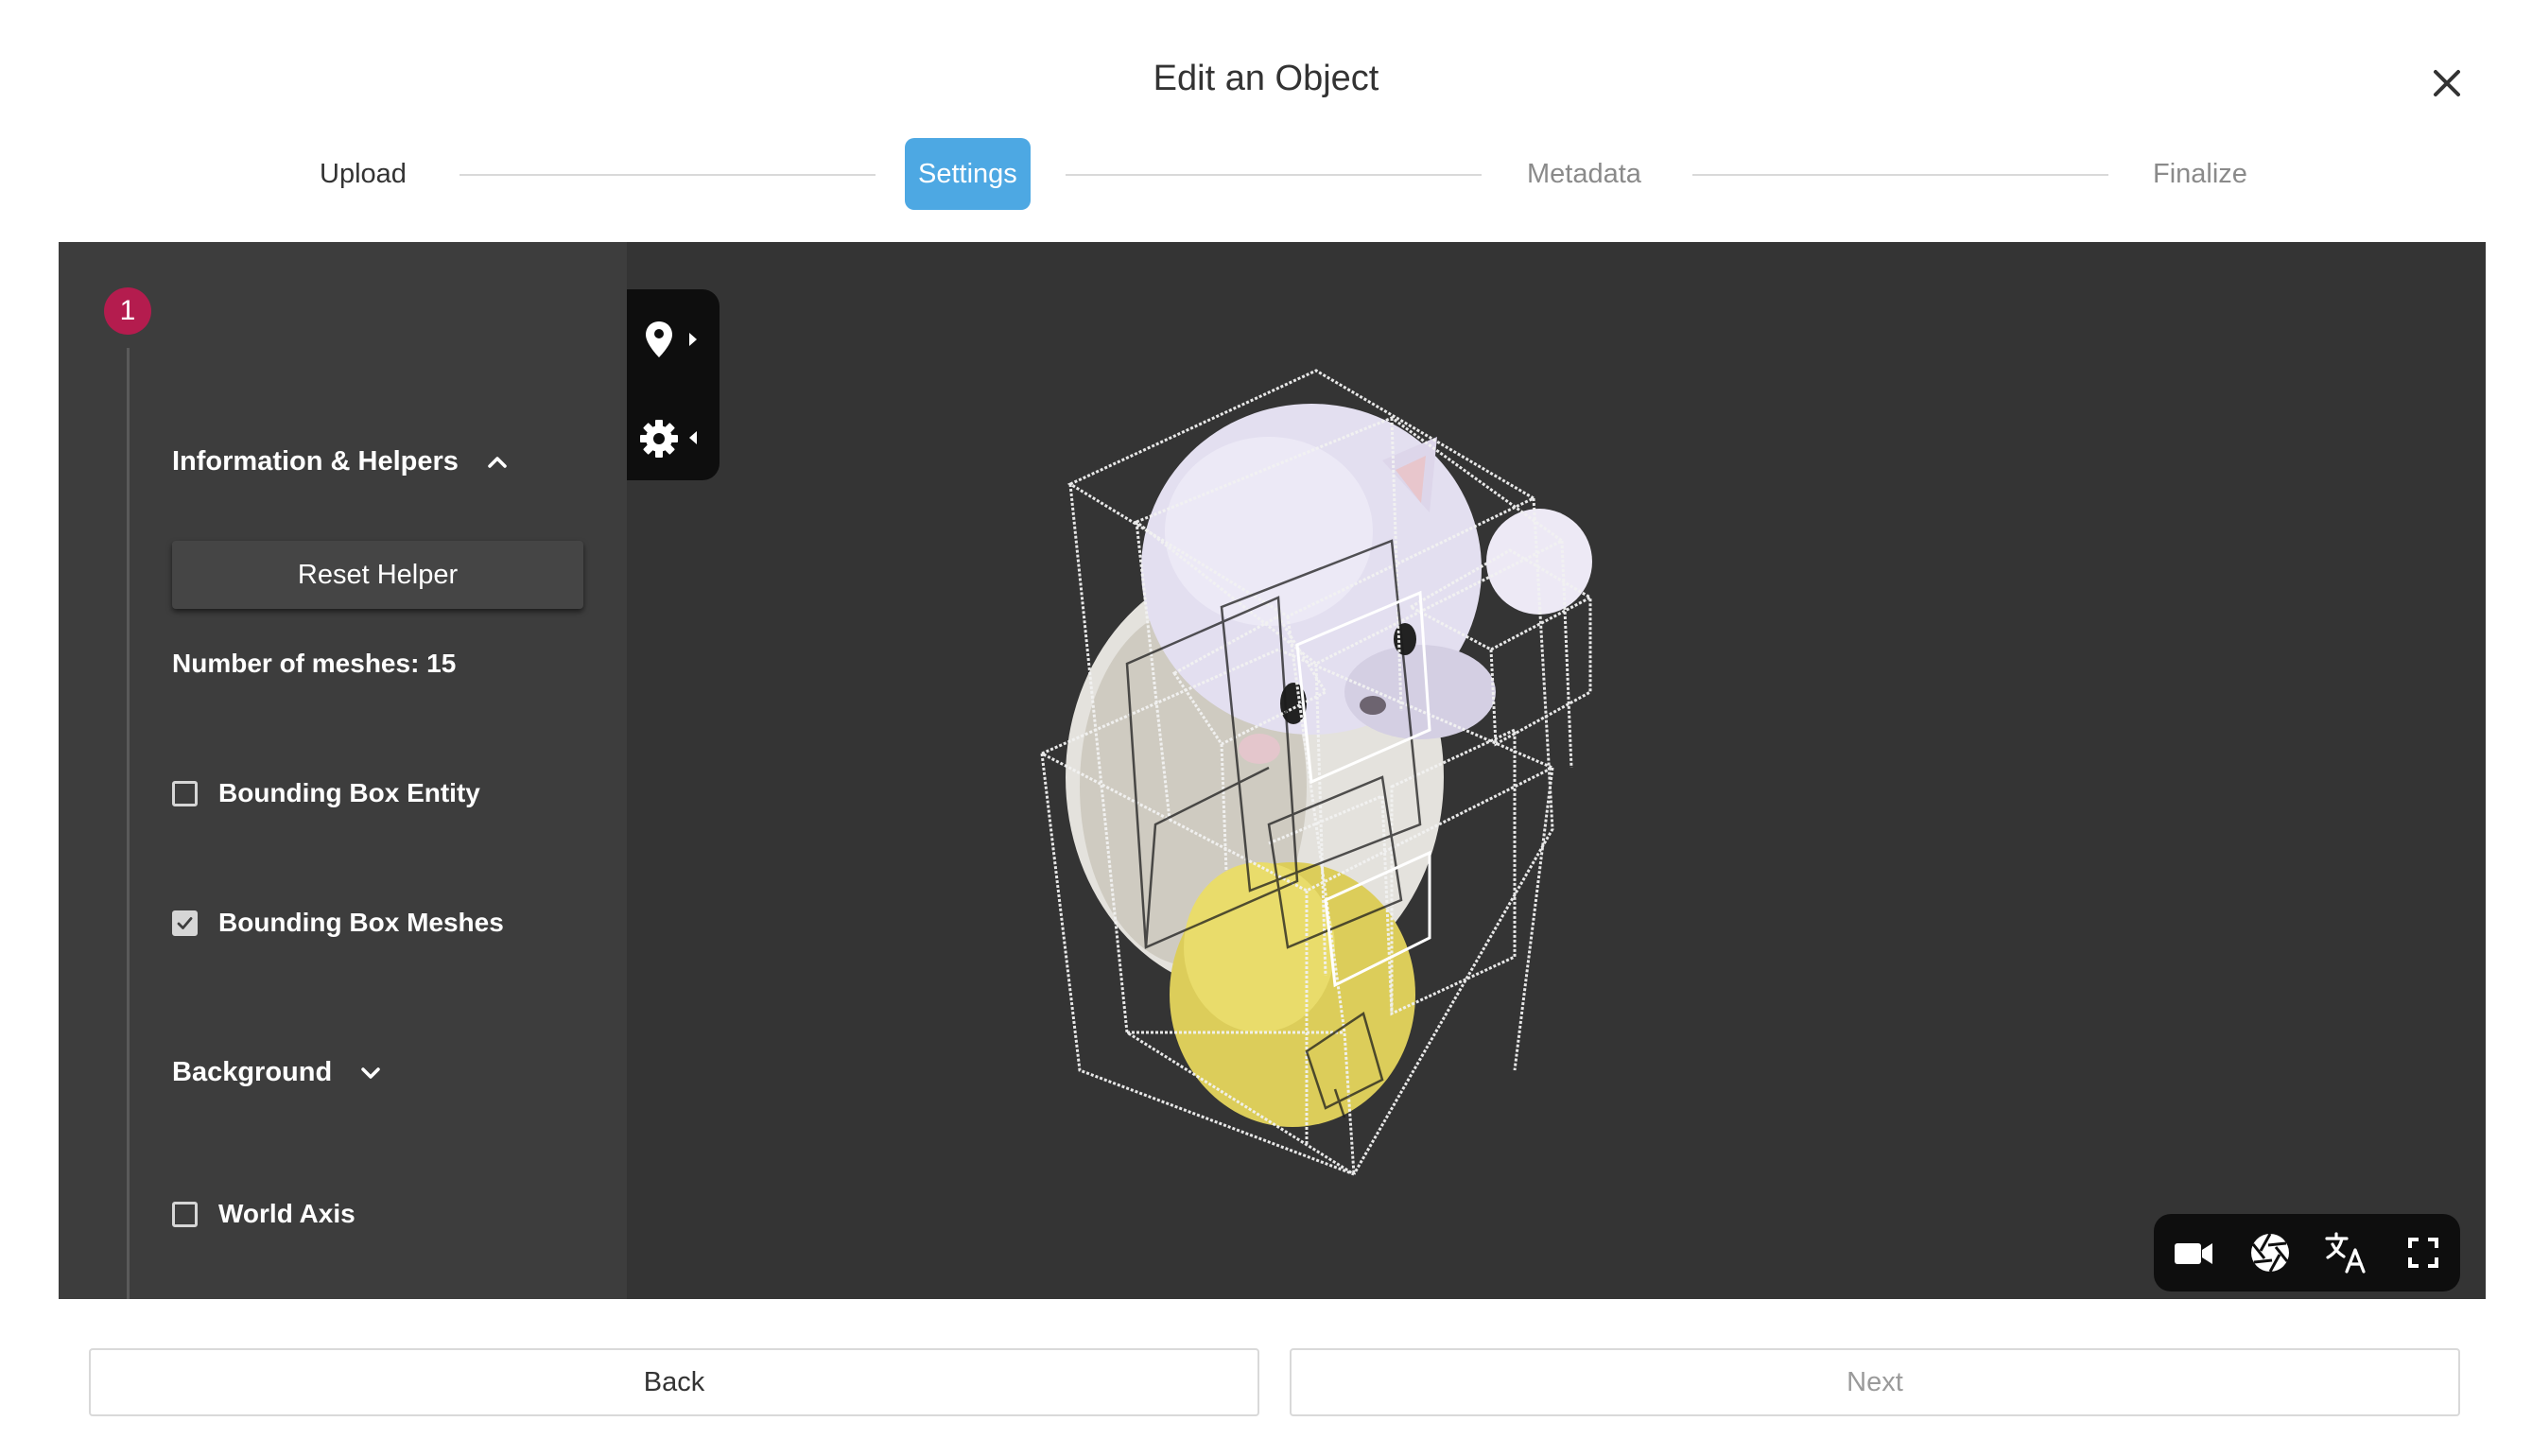 The width and height of the screenshot is (2532, 1456). I want to click on meshes-count: Number of meshes: 15, so click(314, 663).